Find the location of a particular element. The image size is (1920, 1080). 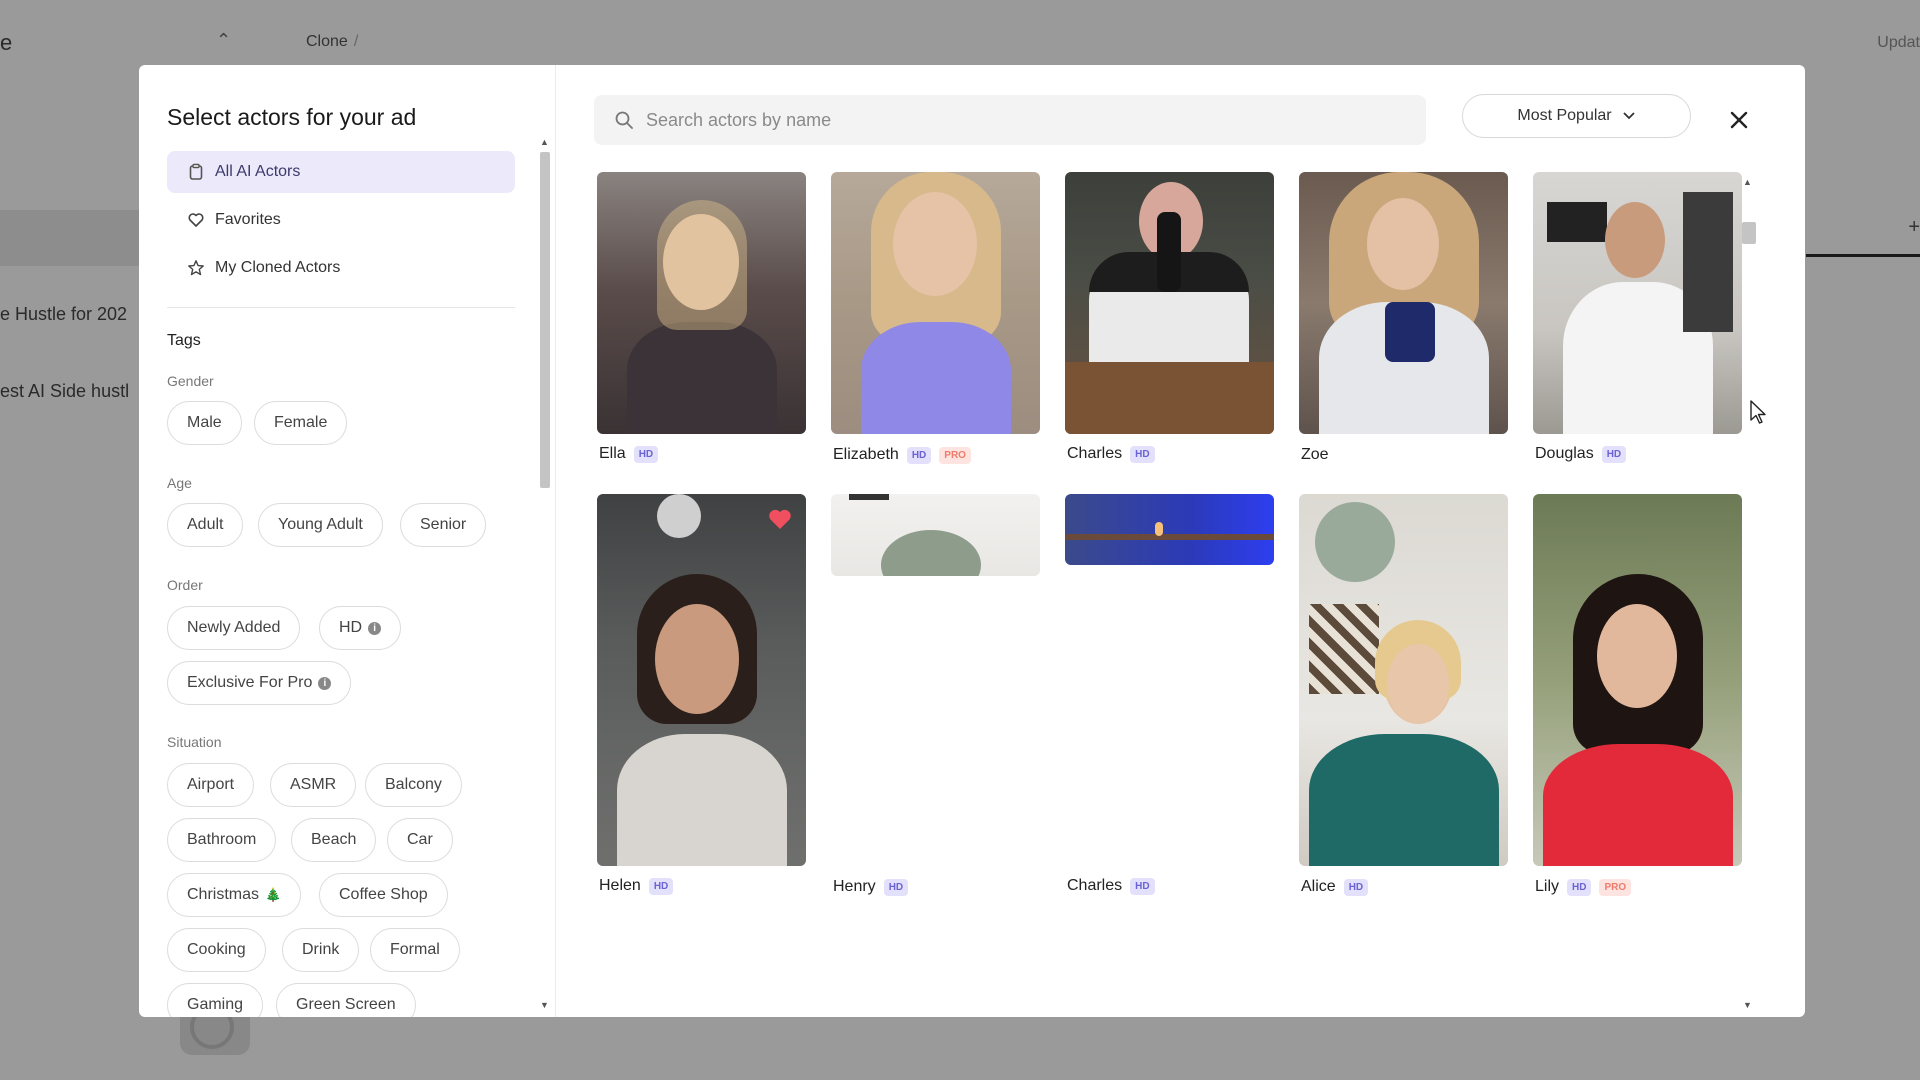

search-bar is located at coordinates (1010, 120).